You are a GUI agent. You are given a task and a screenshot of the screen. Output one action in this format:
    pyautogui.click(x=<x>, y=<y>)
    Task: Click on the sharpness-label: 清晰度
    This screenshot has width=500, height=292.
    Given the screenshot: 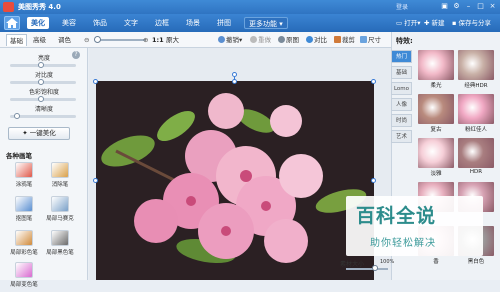 What is the action you would take?
    pyautogui.click(x=43, y=109)
    